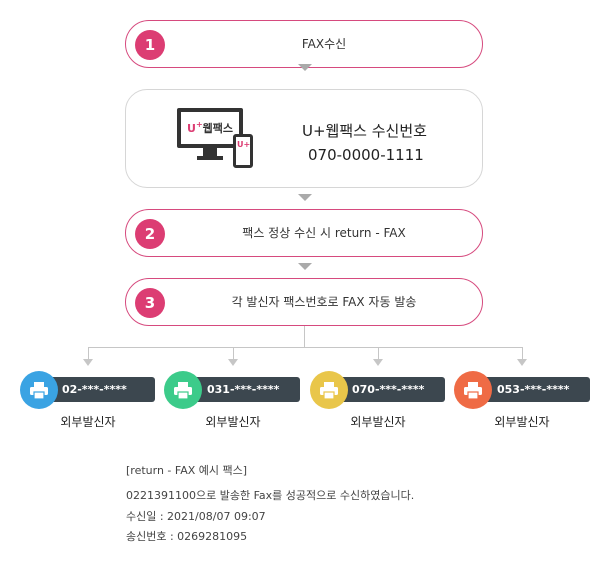 This screenshot has width=610, height=564. What do you see at coordinates (187, 470) in the screenshot?
I see `example-heading: [return - FAX 예시 팩스]` at bounding box center [187, 470].